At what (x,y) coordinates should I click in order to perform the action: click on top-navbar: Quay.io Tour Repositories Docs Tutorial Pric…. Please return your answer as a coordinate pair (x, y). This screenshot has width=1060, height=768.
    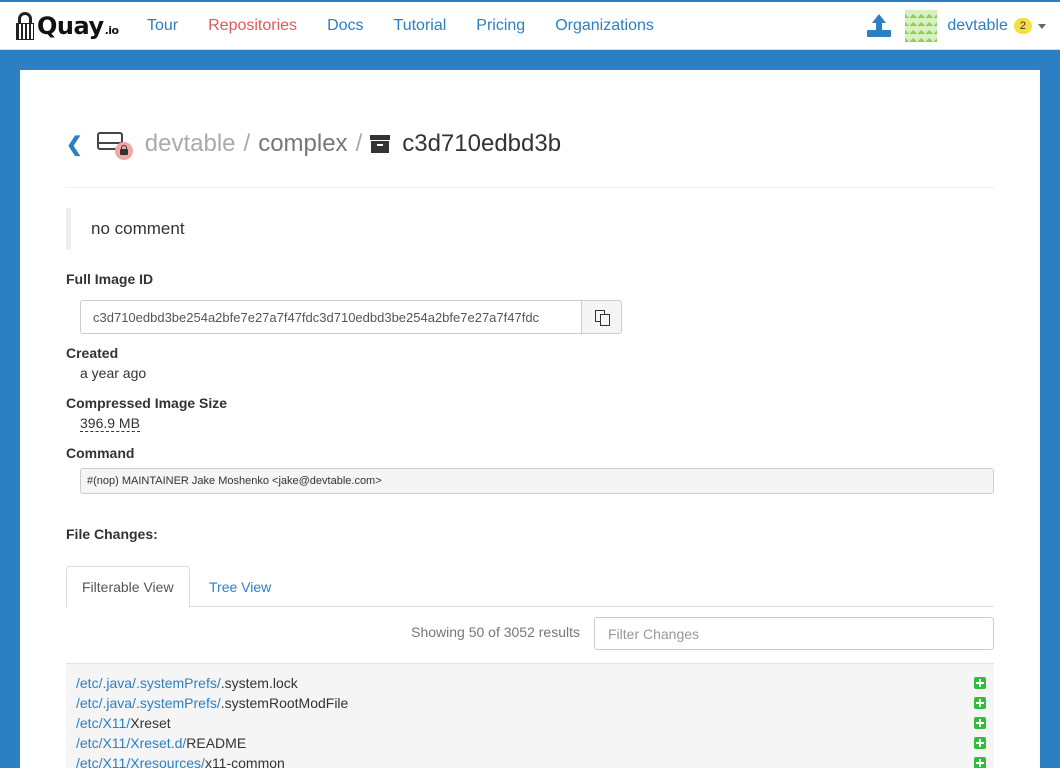
    Looking at the image, I should click on (530, 25).